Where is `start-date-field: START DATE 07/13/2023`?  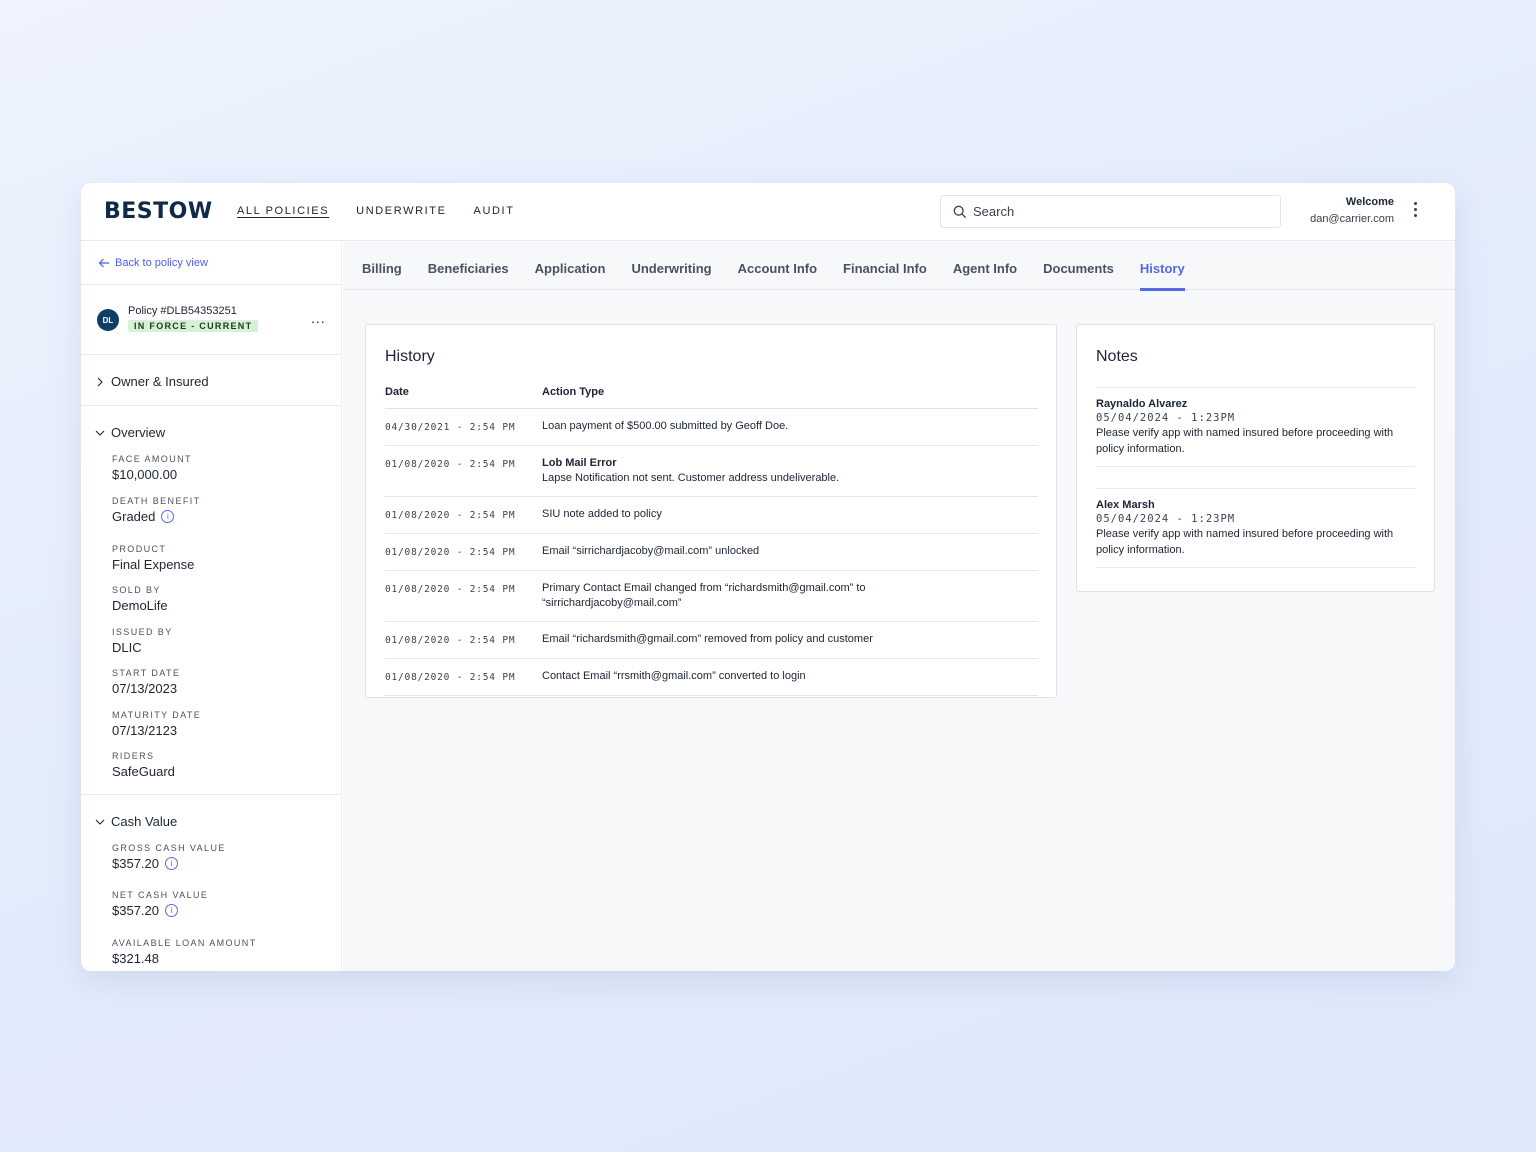
start-date-field: START DATE 07/13/2023 is located at coordinates (146, 682).